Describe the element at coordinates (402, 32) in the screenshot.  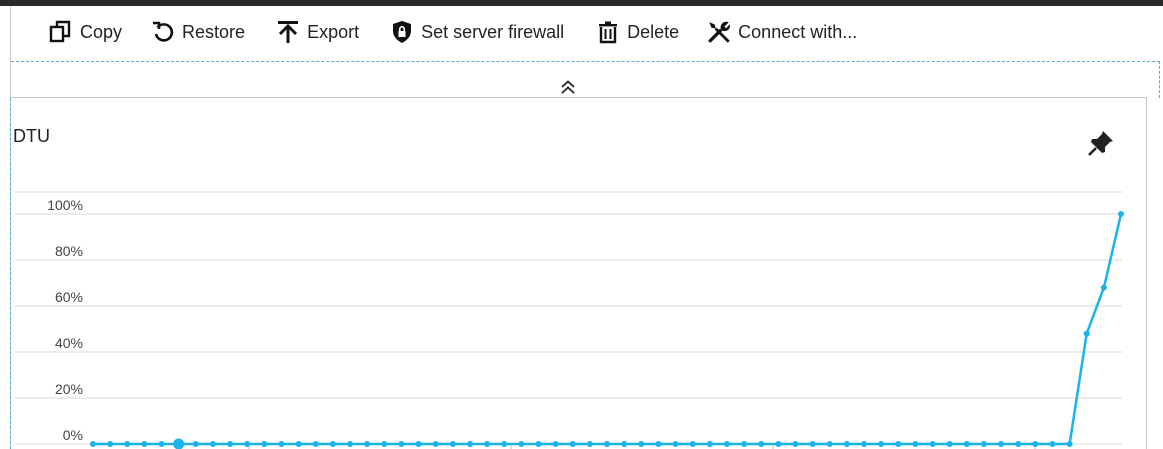
I see `shield-lock-icon` at that location.